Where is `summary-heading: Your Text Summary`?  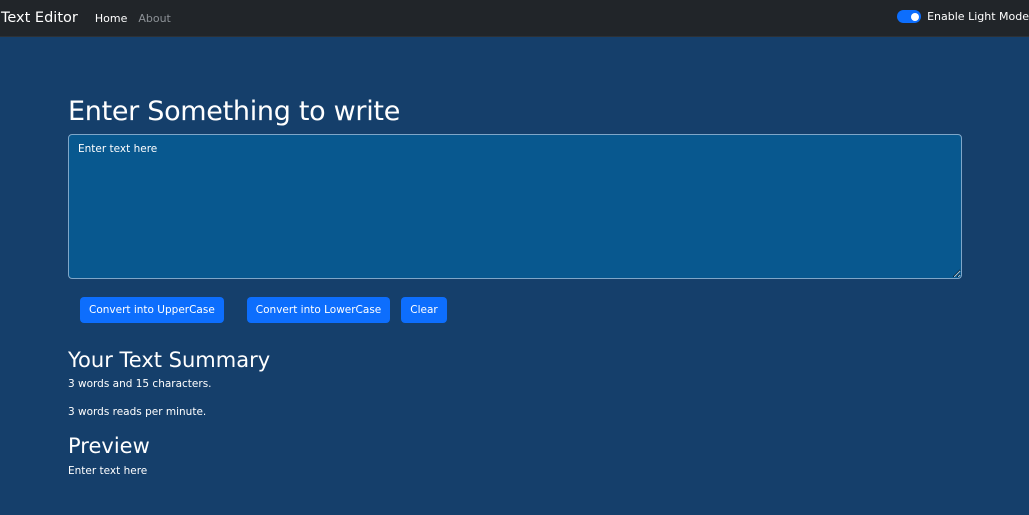 summary-heading: Your Text Summary is located at coordinates (169, 360).